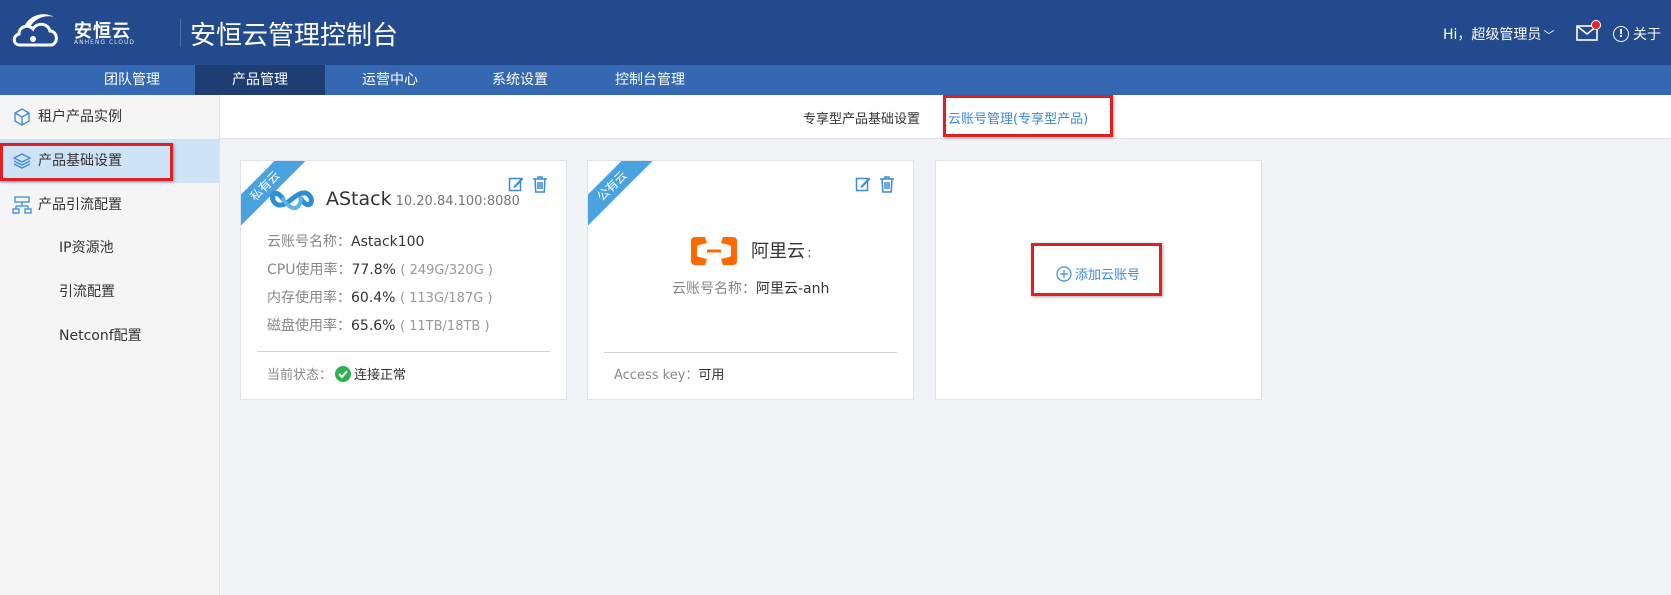 Image resolution: width=1671 pixels, height=595 pixels. What do you see at coordinates (656, 375) in the screenshot?
I see `access-key-label: Access key：` at bounding box center [656, 375].